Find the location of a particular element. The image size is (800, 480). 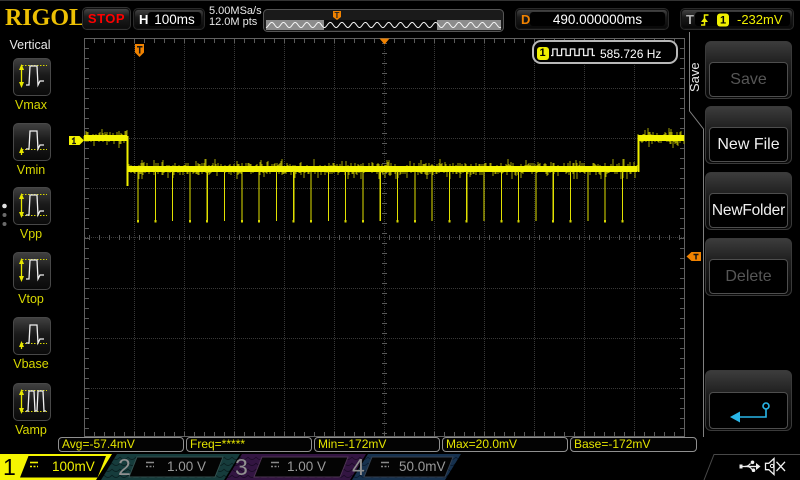

svg-text: 50.0mV is located at coordinates (422, 466).